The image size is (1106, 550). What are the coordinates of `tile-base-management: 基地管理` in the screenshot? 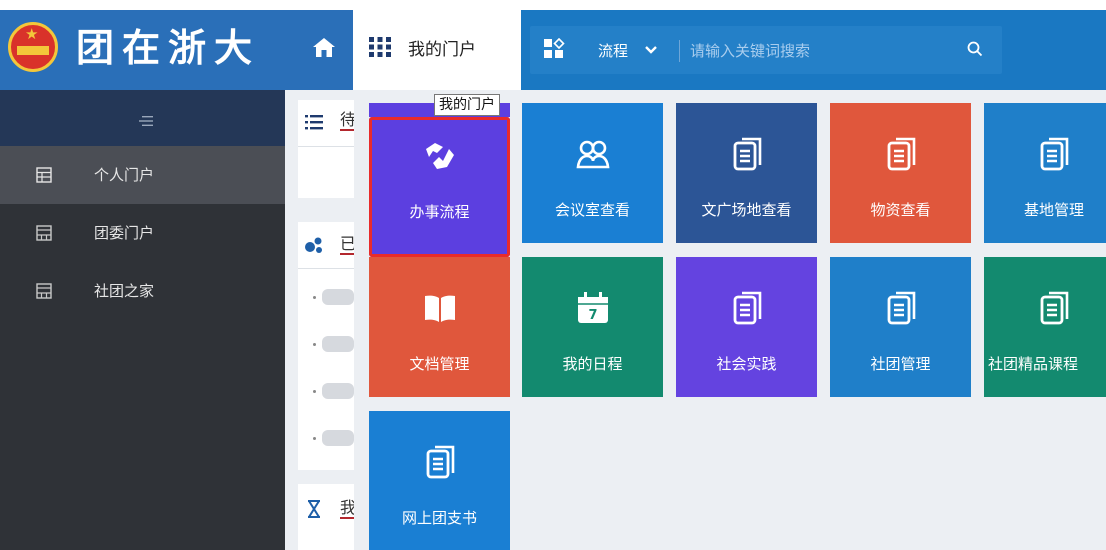 It's located at (1045, 173).